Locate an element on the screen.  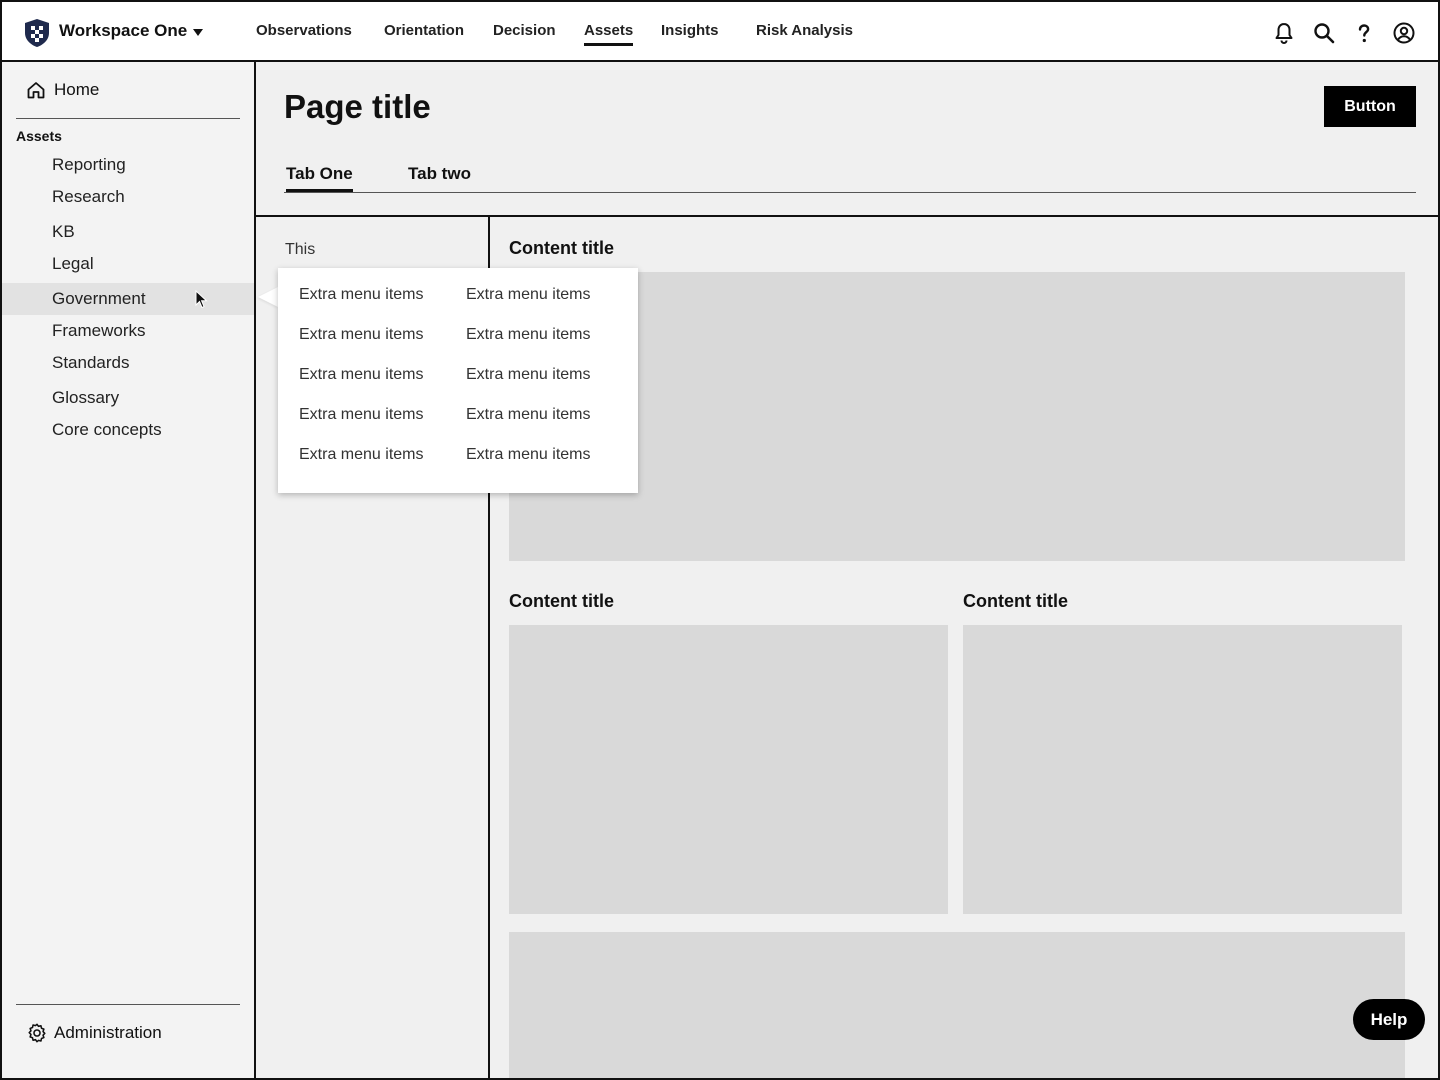
sidebar-item-standards: Standards is located at coordinates (128, 363).